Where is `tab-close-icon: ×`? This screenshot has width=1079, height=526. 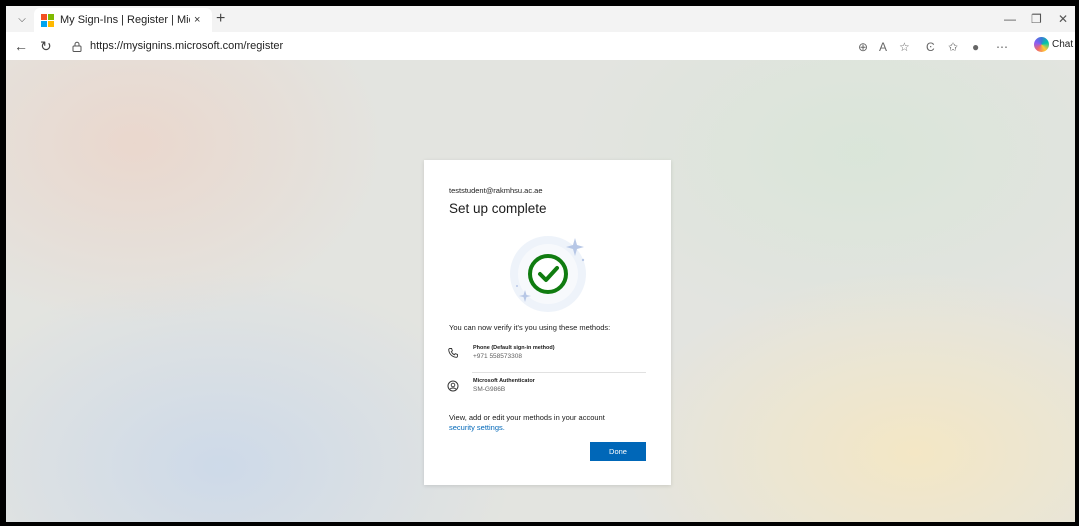
tab-close-icon: × is located at coordinates (197, 20).